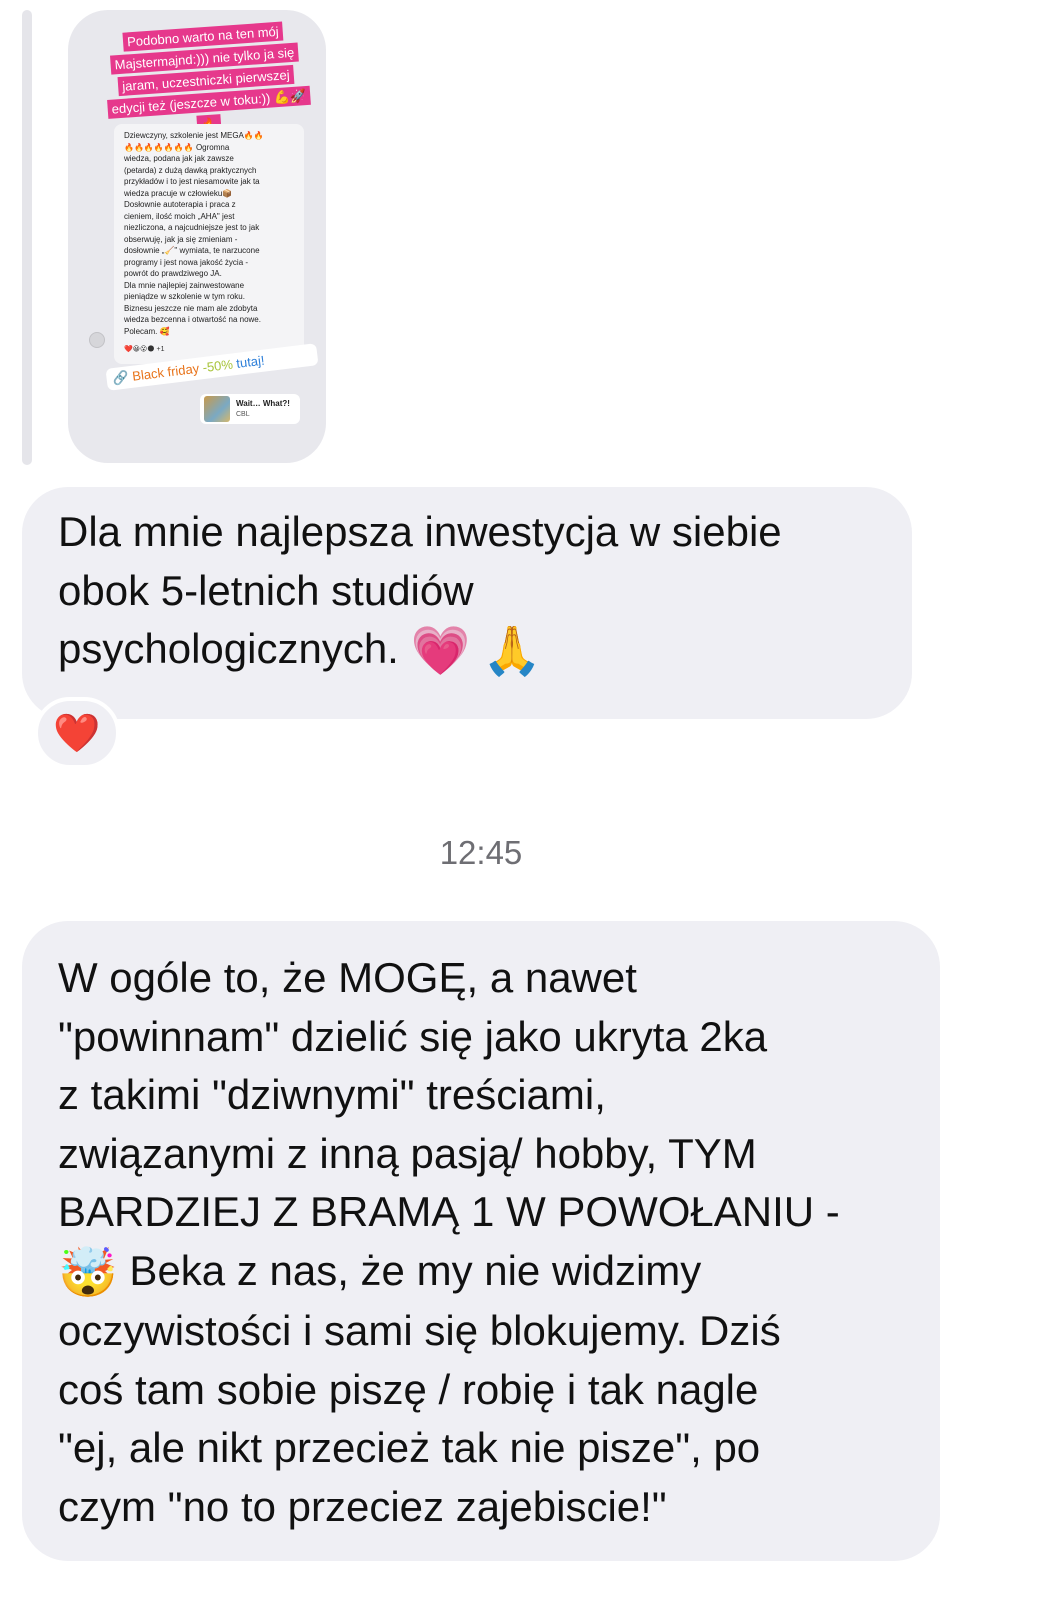 This screenshot has width=1039, height=1615. Describe the element at coordinates (250, 361) in the screenshot. I see `link-text-part3: tutaj!` at that location.